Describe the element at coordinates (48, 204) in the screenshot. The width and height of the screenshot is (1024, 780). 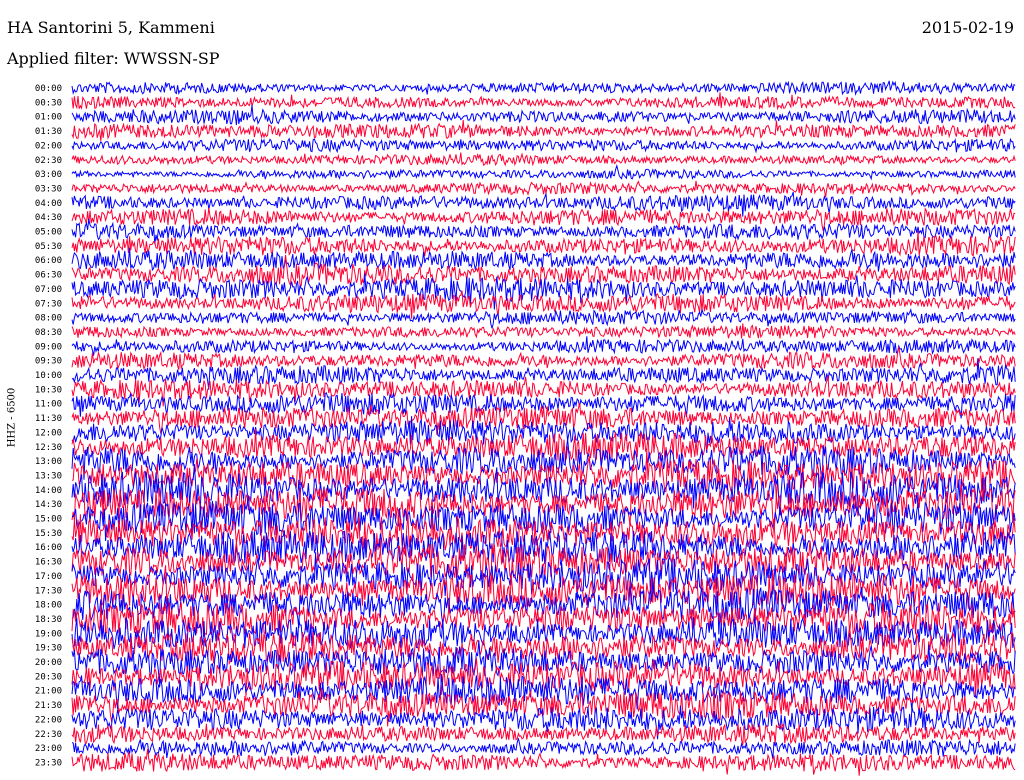
I see `row-label: 04:00` at that location.